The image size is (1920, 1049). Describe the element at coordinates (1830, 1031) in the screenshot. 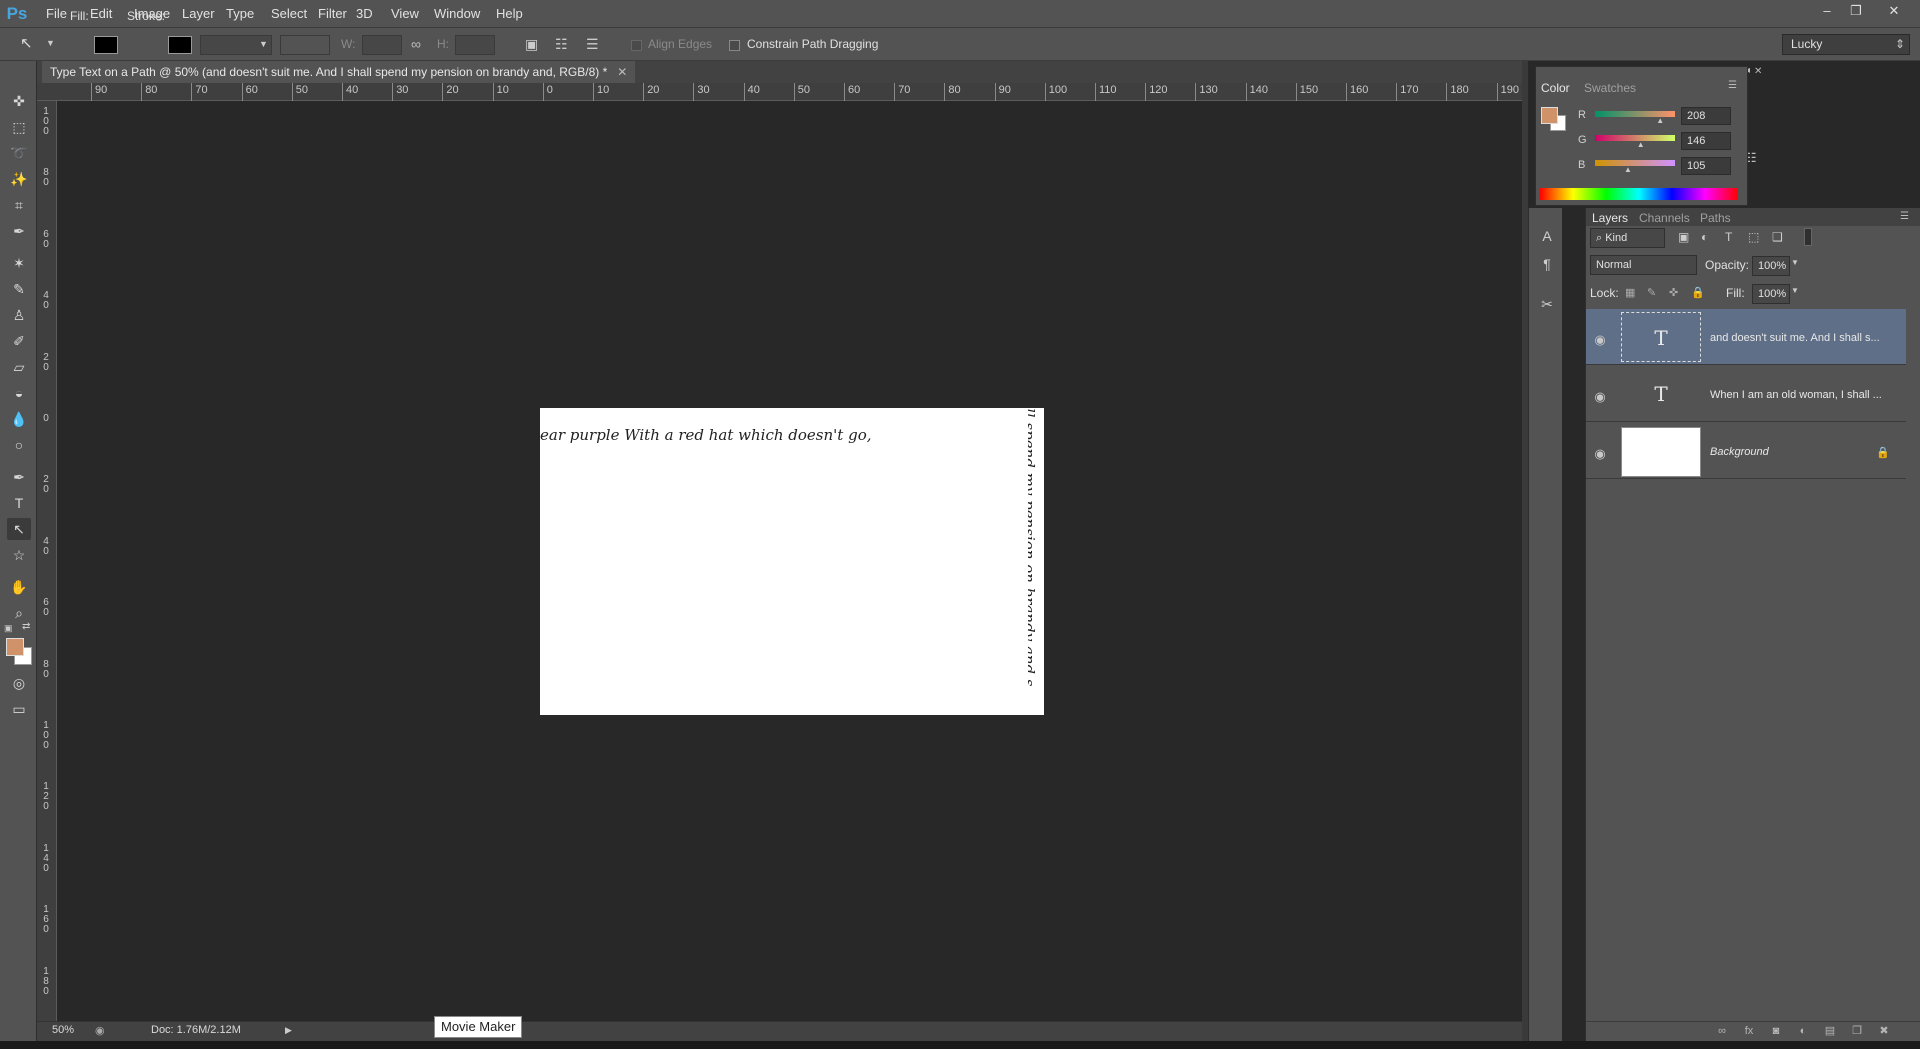

I see `new-group-icon: ▤` at that location.